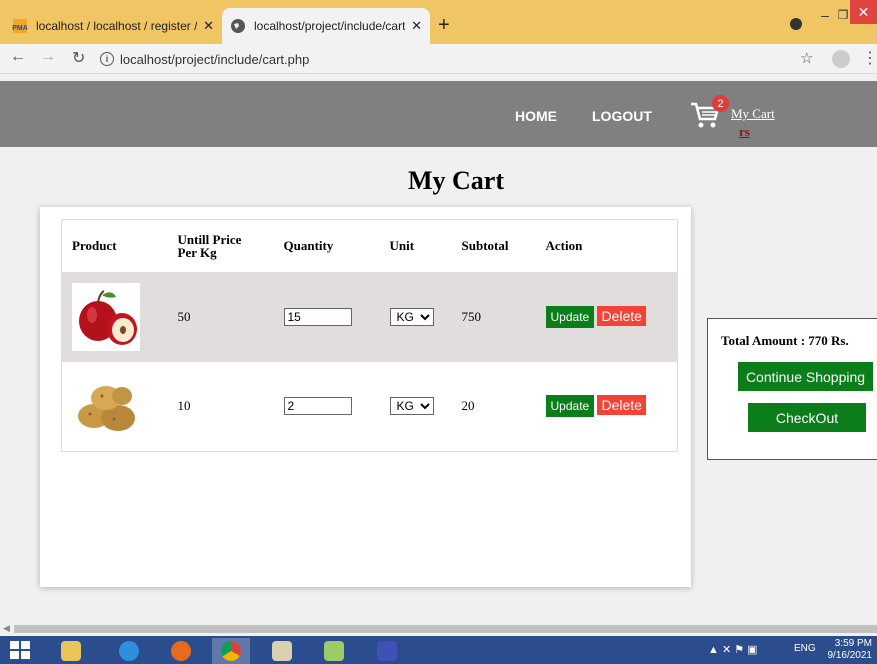 The image size is (877, 664). I want to click on subtotal-cell: 750, so click(471, 316).